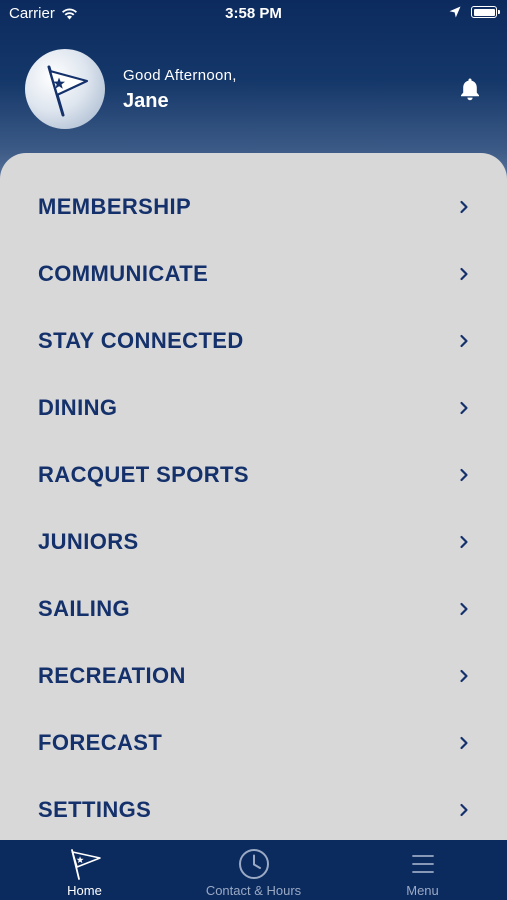 This screenshot has height=900, width=507. What do you see at coordinates (254, 864) in the screenshot?
I see `clock-icon` at bounding box center [254, 864].